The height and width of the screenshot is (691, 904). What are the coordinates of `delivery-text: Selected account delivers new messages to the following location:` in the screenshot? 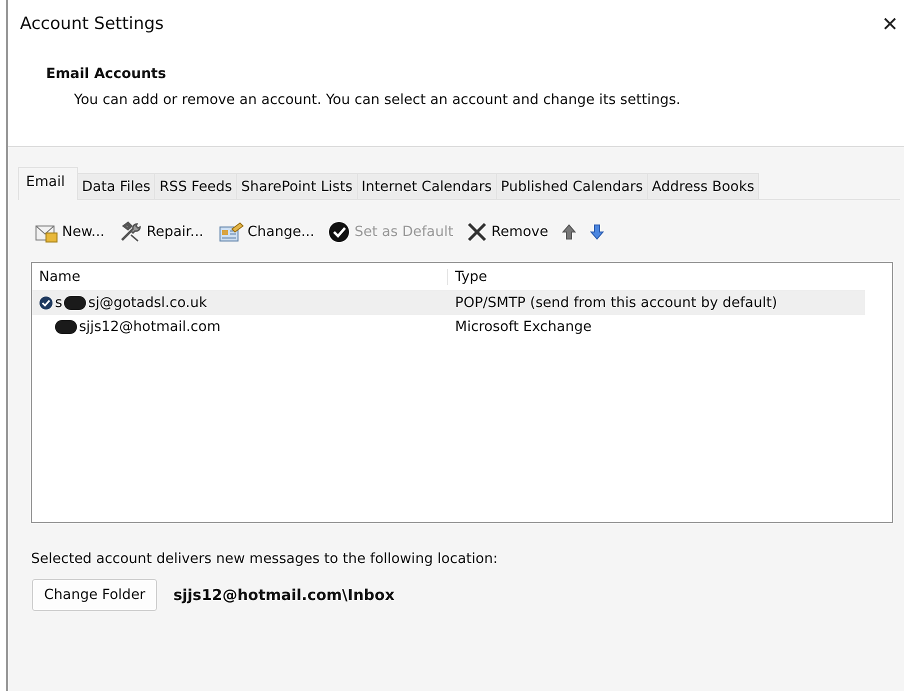 It's located at (265, 559).